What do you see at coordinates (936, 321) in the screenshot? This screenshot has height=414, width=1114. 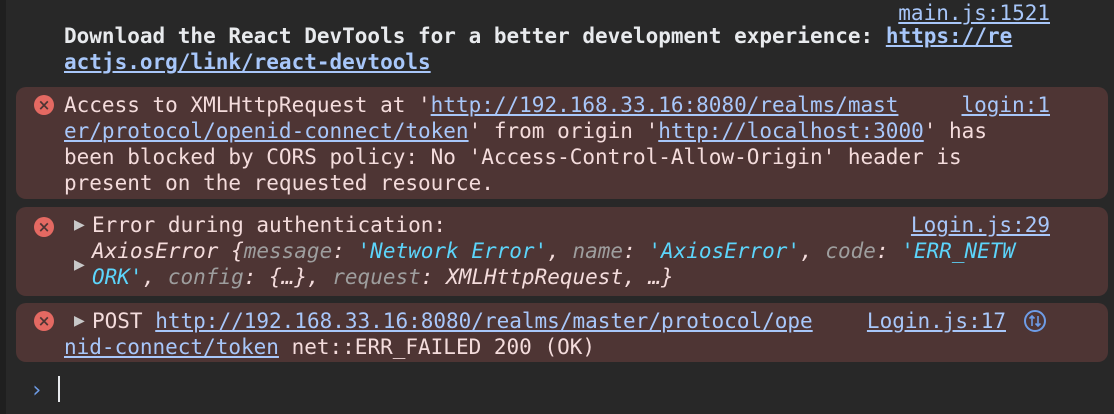 I see `source-link-login-js-17: Login.js:17` at bounding box center [936, 321].